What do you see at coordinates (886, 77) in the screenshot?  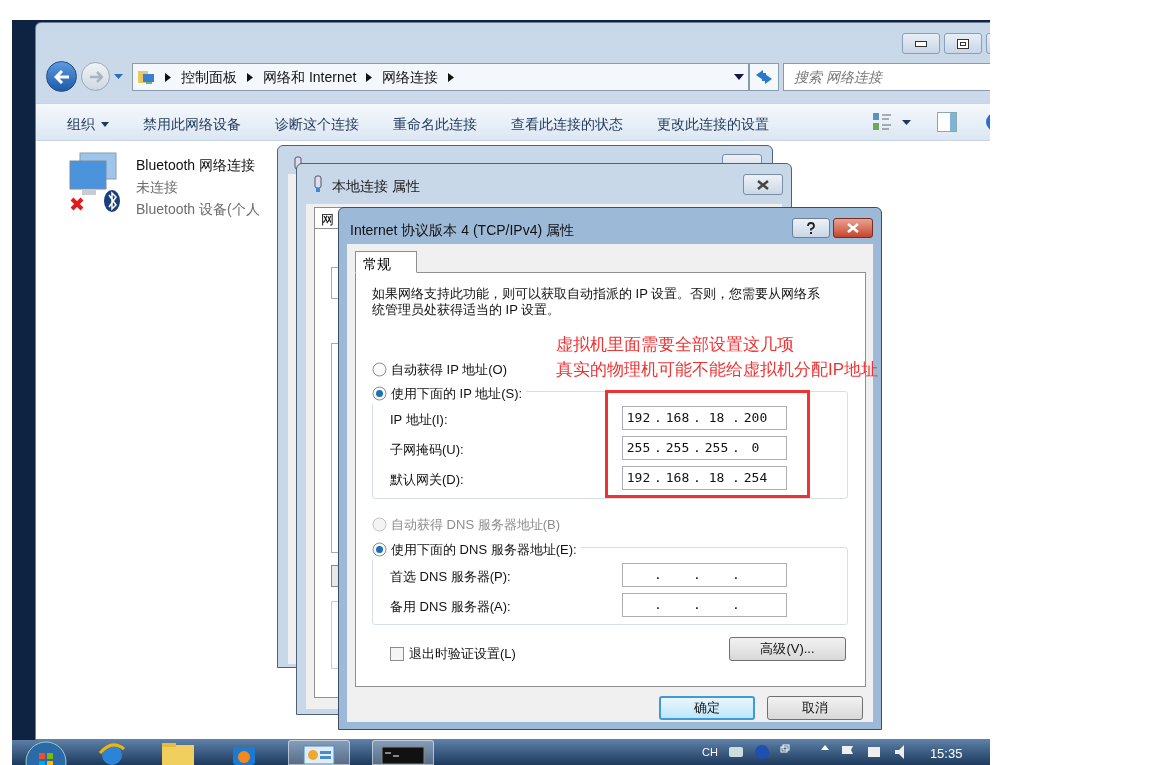 I see `search-field: 搜索 网络连接` at bounding box center [886, 77].